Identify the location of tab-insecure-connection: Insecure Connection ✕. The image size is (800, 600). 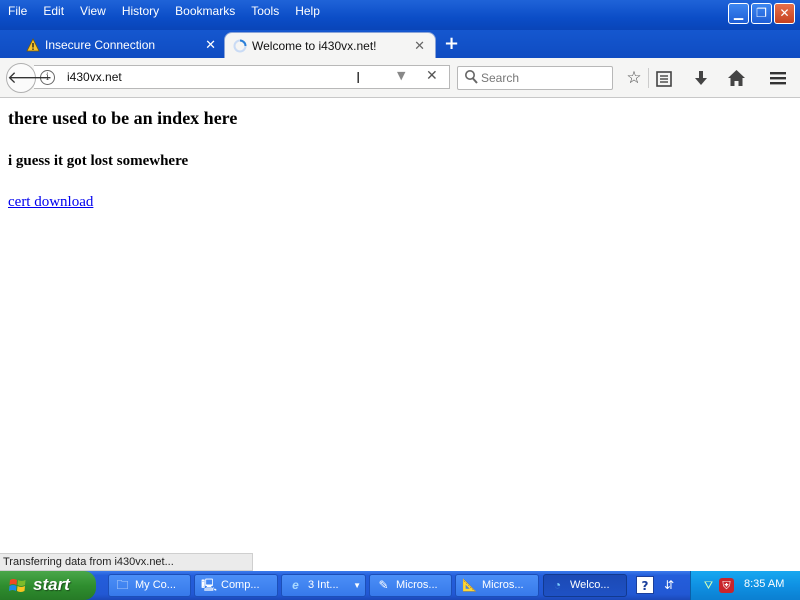
(120, 45).